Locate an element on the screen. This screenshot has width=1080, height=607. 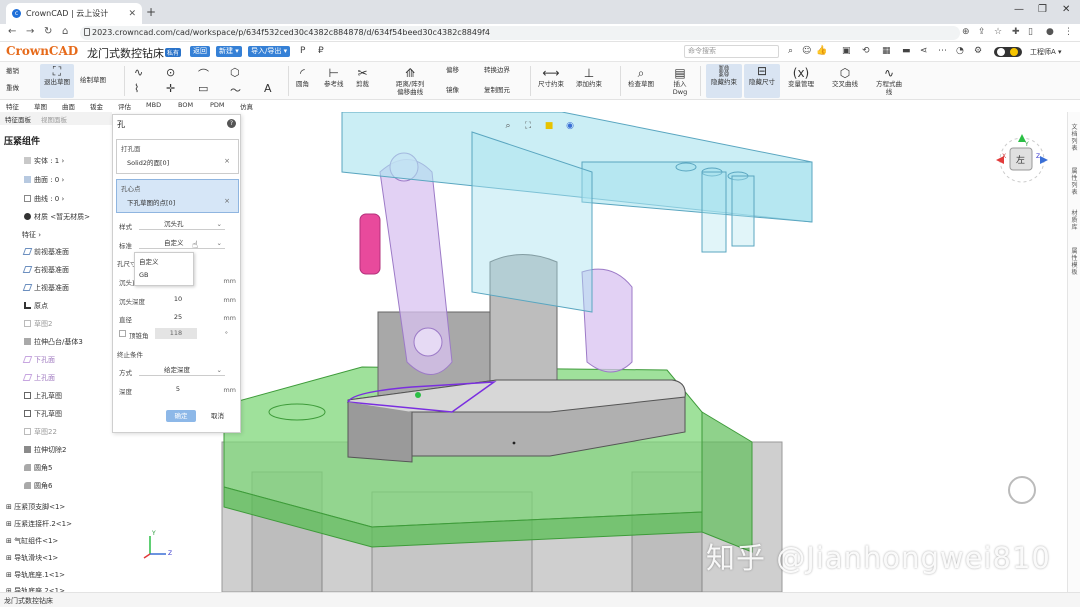
dim-constraint-button: ⟷ 尺寸约束 is located at coordinates (551, 77).